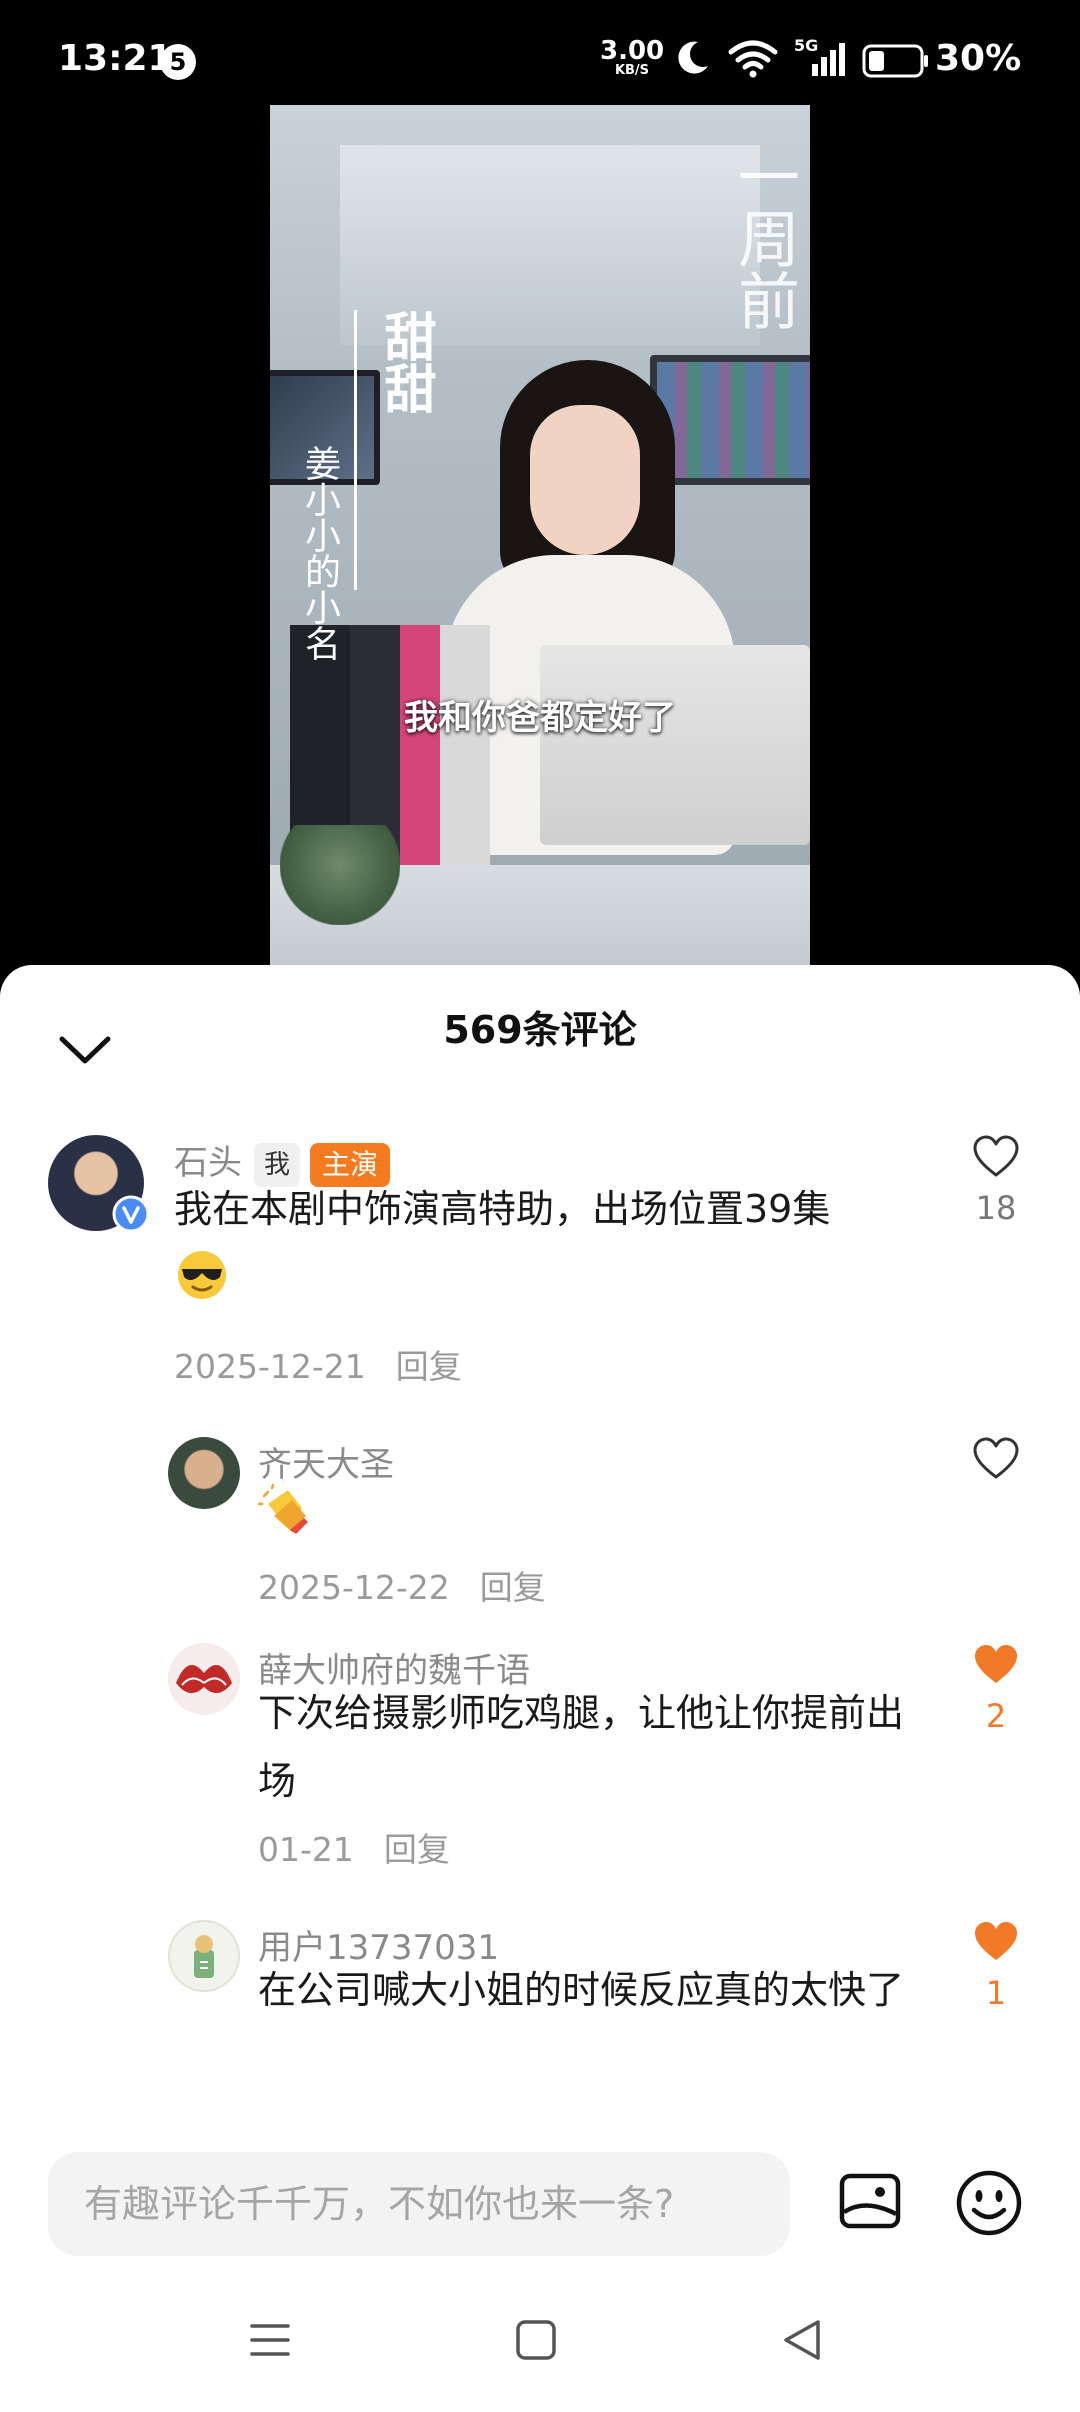  What do you see at coordinates (354, 1587) in the screenshot?
I see `comment-date: 2025-12-22` at bounding box center [354, 1587].